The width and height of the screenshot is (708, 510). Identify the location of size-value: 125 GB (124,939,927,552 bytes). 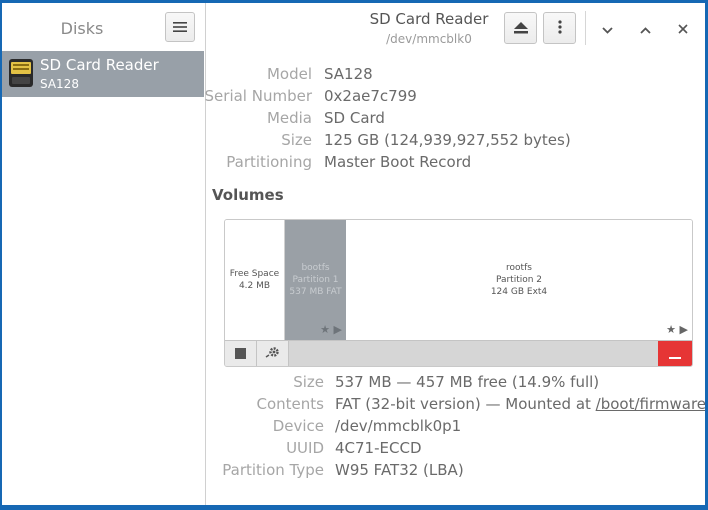
(447, 140).